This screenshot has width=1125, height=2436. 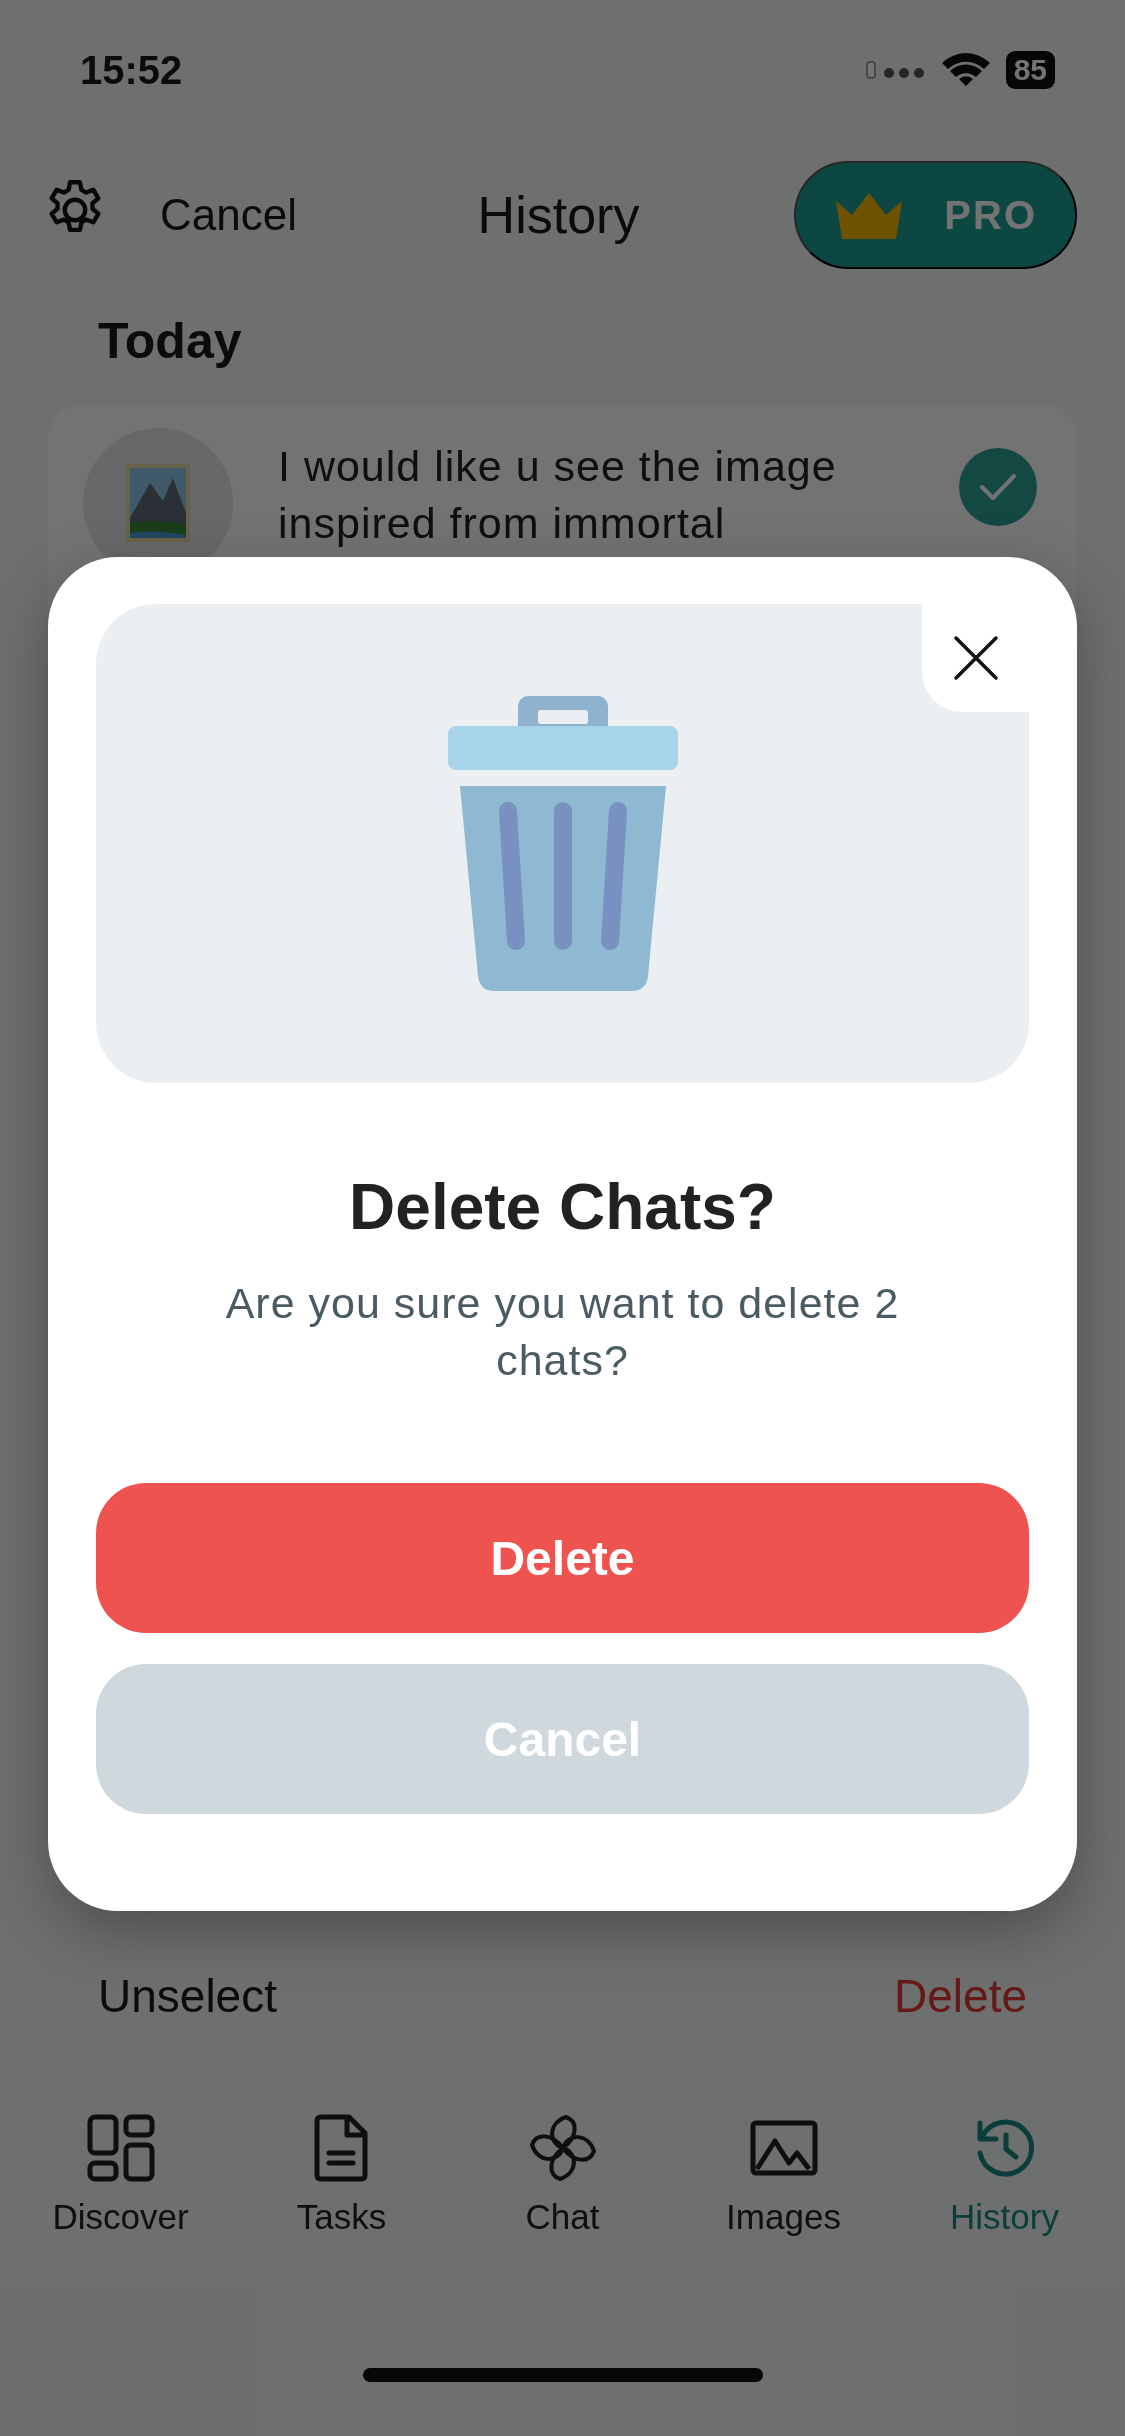 What do you see at coordinates (998, 487) in the screenshot?
I see `checkmark-icon` at bounding box center [998, 487].